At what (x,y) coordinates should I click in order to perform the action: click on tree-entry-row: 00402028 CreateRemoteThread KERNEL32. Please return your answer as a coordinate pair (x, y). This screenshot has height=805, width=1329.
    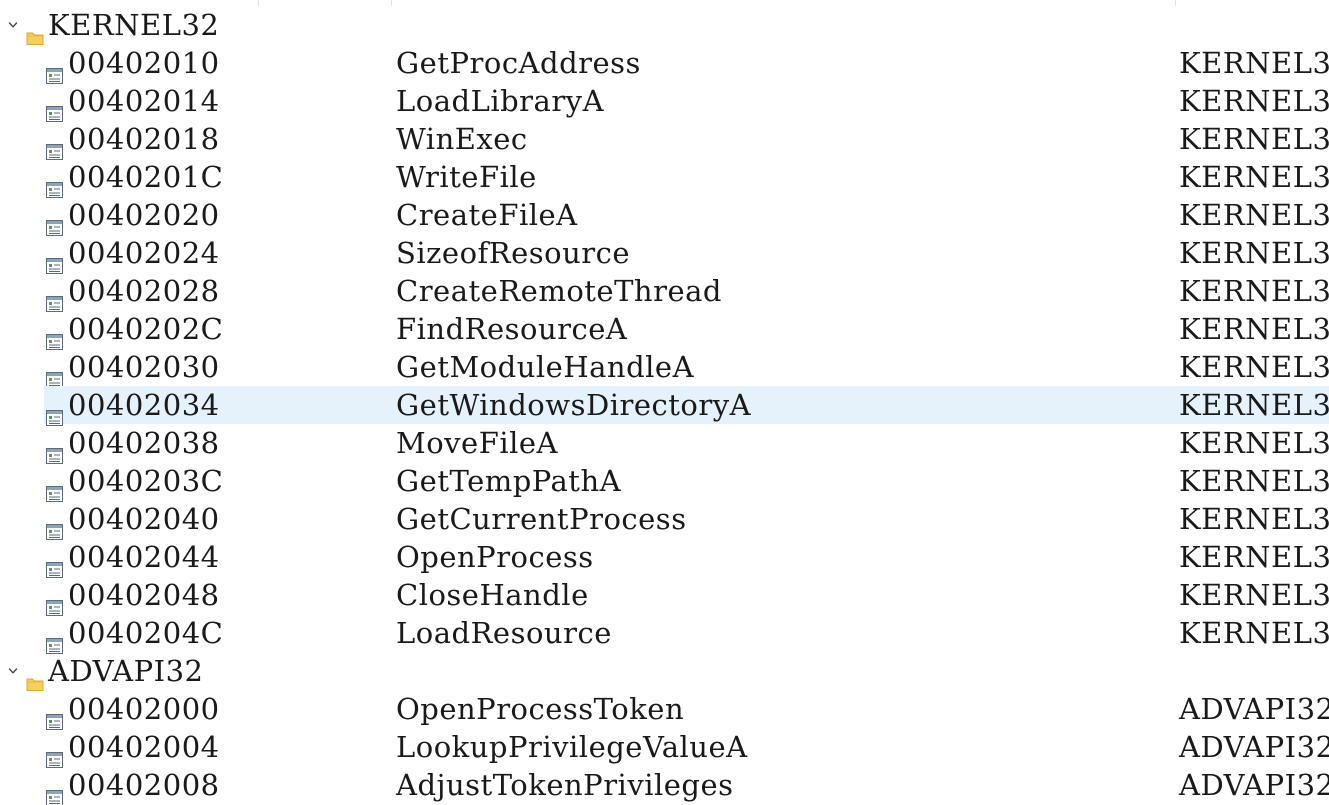
    Looking at the image, I should click on (664, 292).